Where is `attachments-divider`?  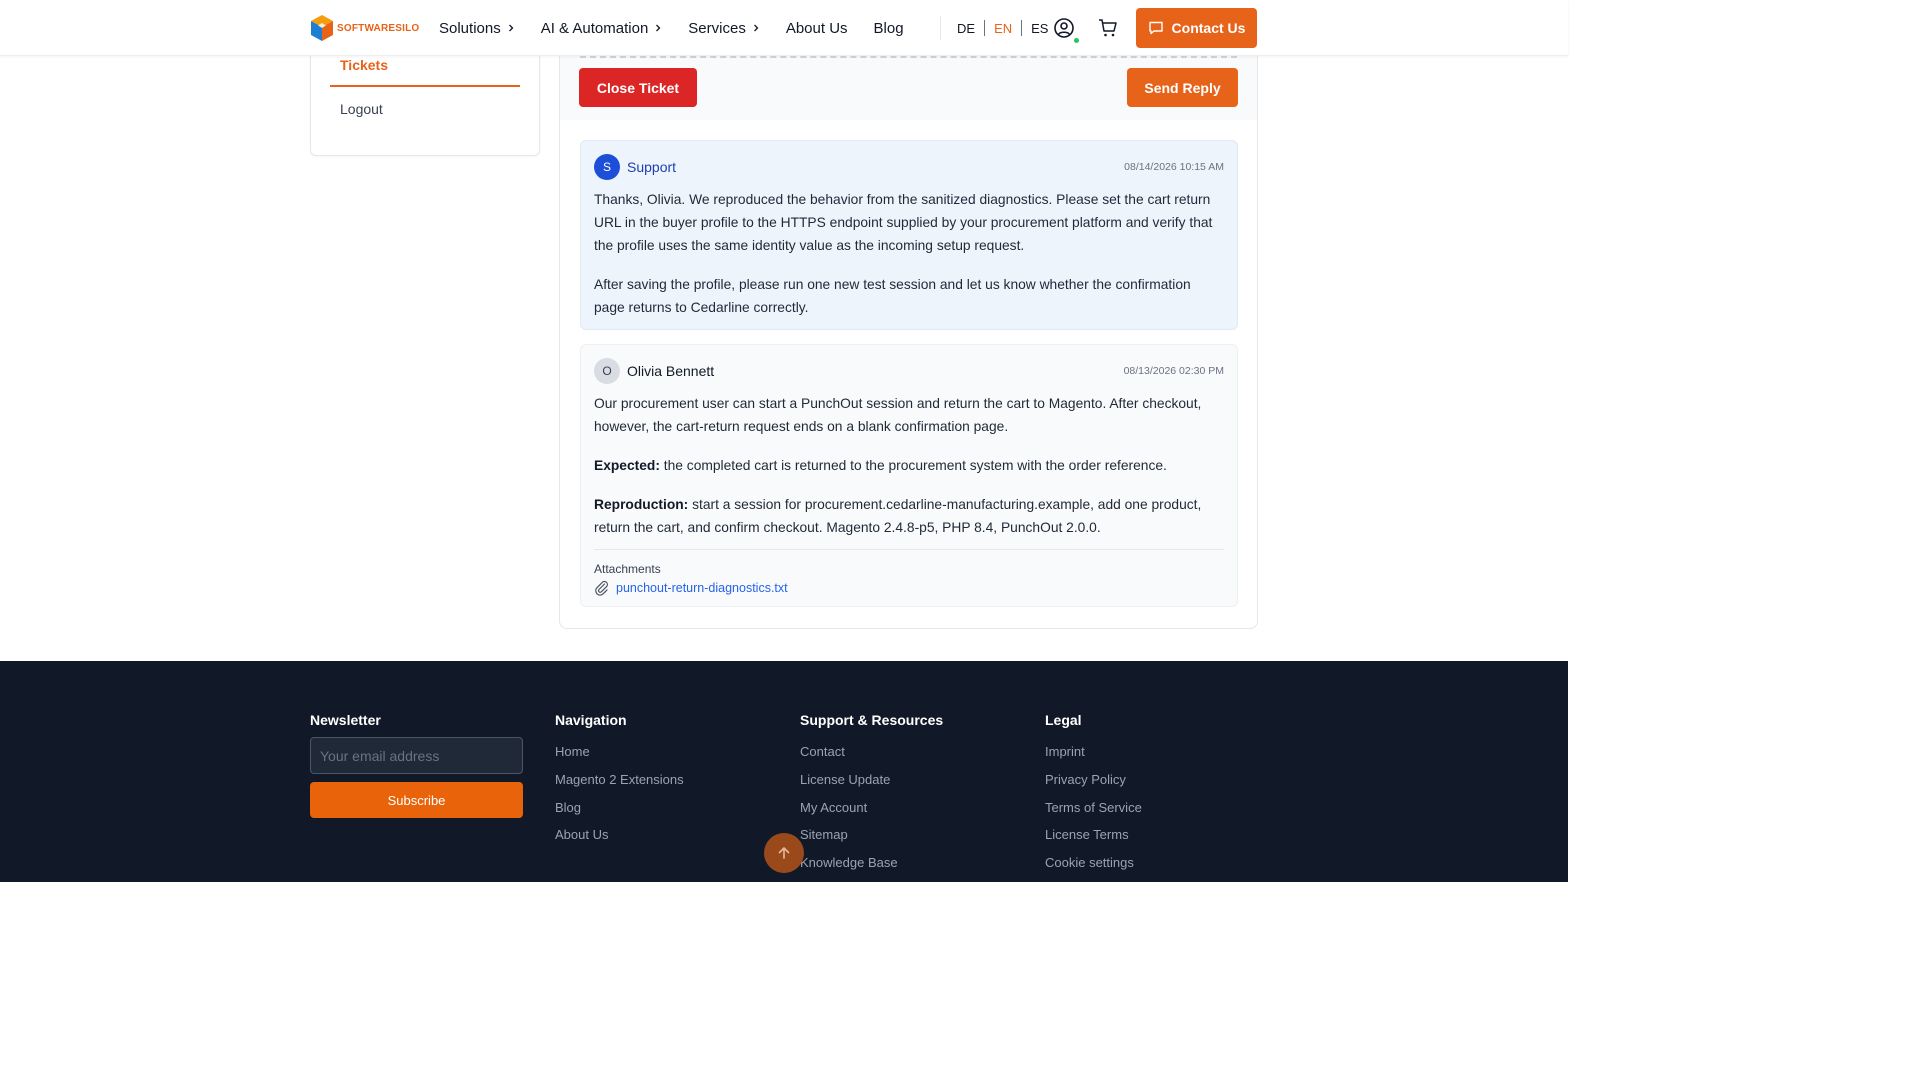
attachments-divider is located at coordinates (909, 549).